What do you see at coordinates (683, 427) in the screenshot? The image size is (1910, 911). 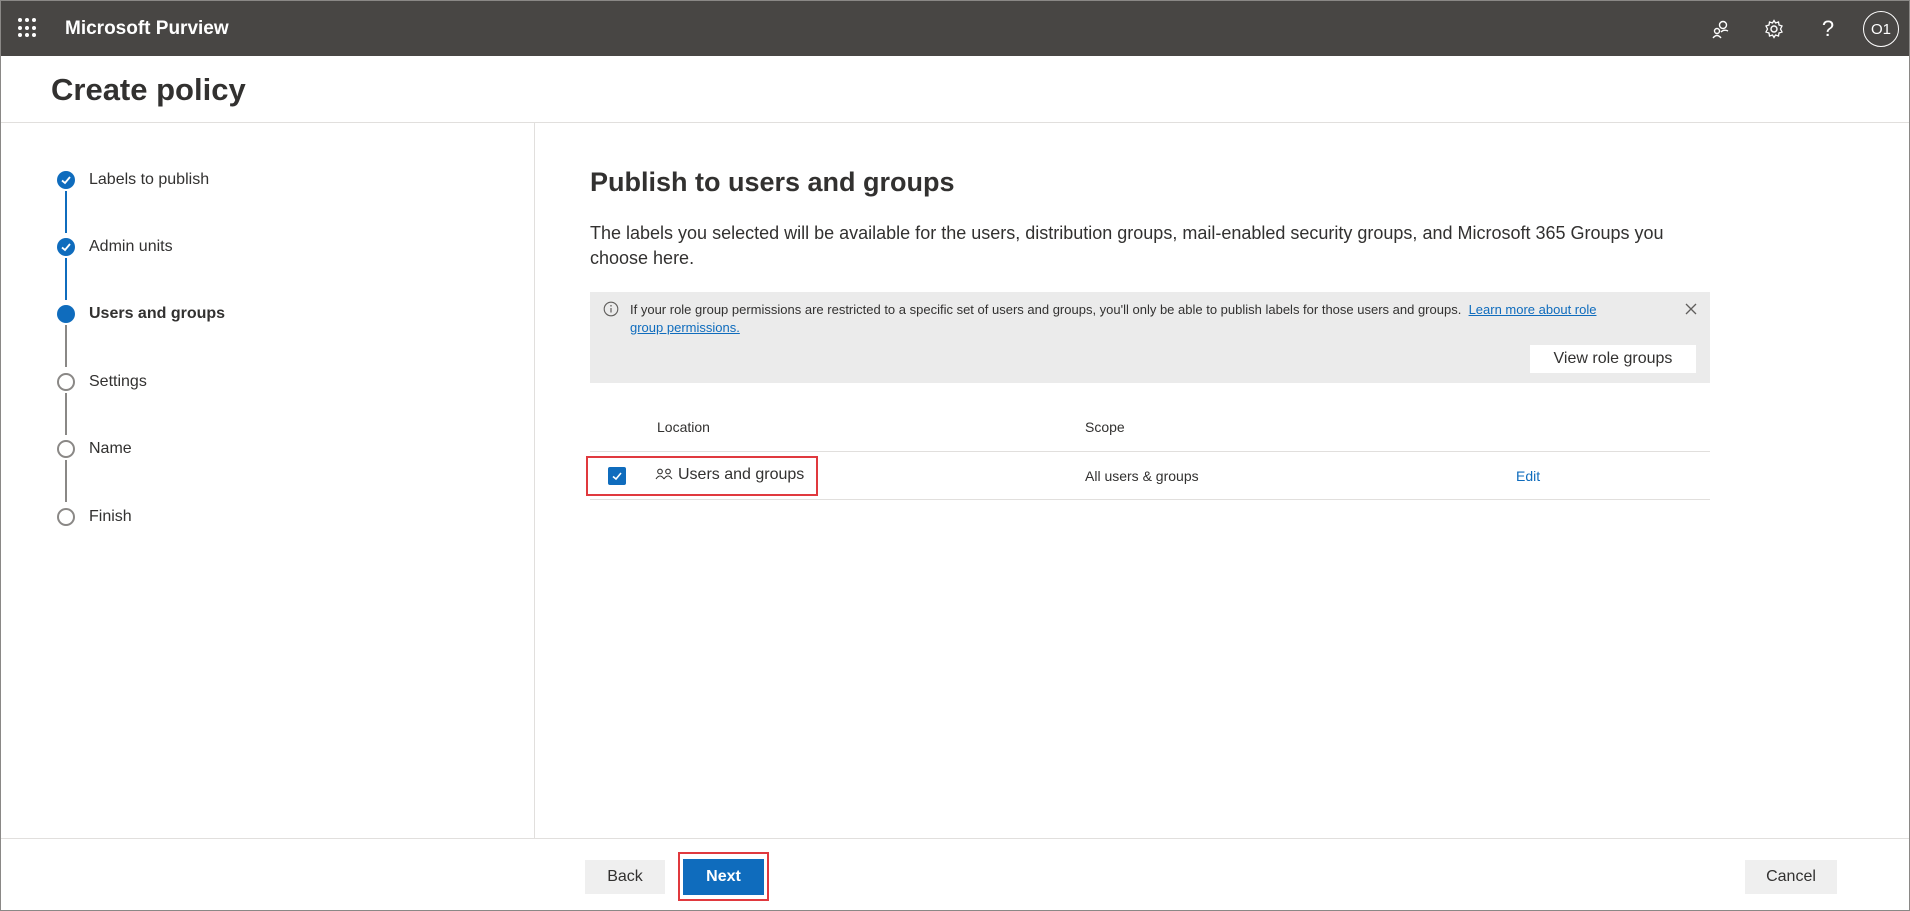 I see `column-header-location: Location` at bounding box center [683, 427].